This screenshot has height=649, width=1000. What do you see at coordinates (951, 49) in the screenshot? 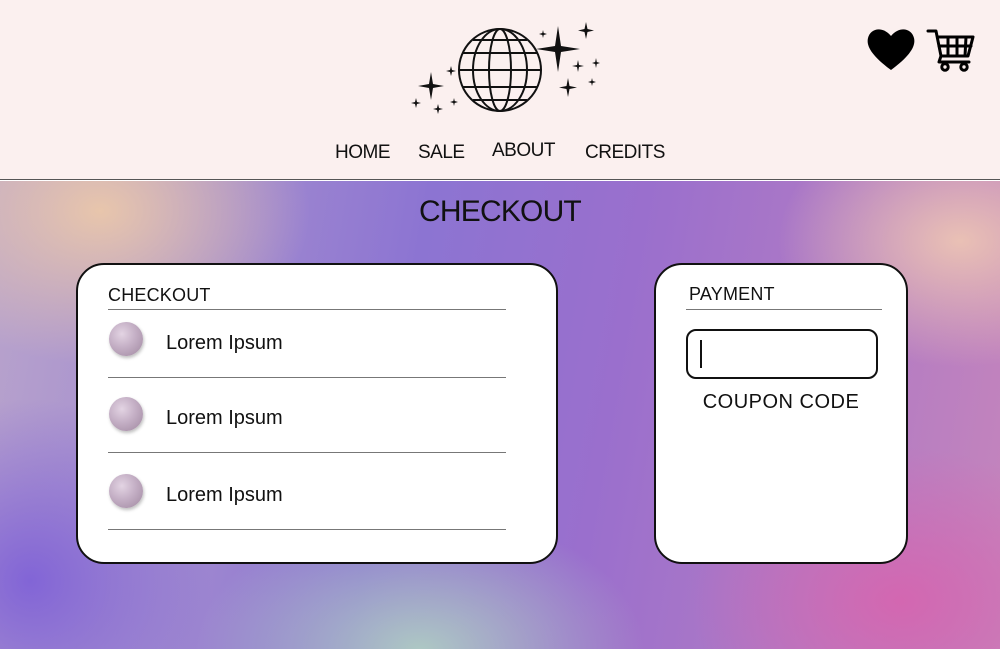
I see `shopping-cart-icon` at bounding box center [951, 49].